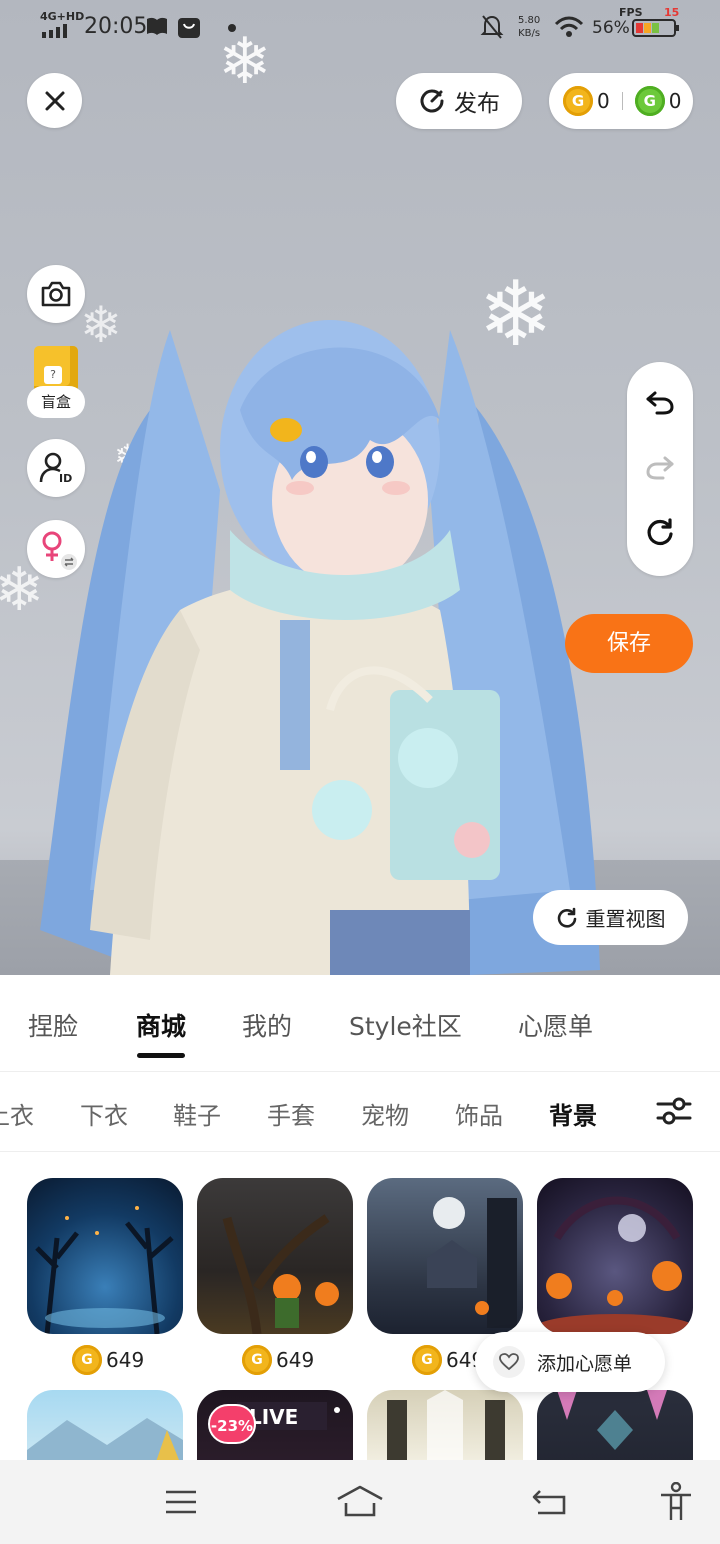  What do you see at coordinates (189, 28) in the screenshot?
I see `notification-bag-icon` at bounding box center [189, 28].